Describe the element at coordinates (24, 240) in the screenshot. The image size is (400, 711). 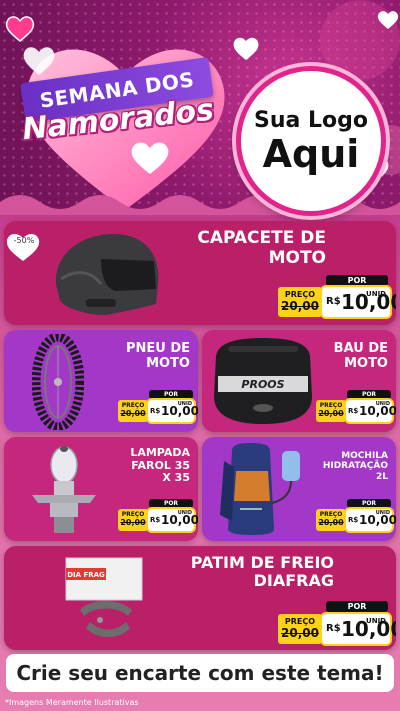
I see `discount-label: -50%` at that location.